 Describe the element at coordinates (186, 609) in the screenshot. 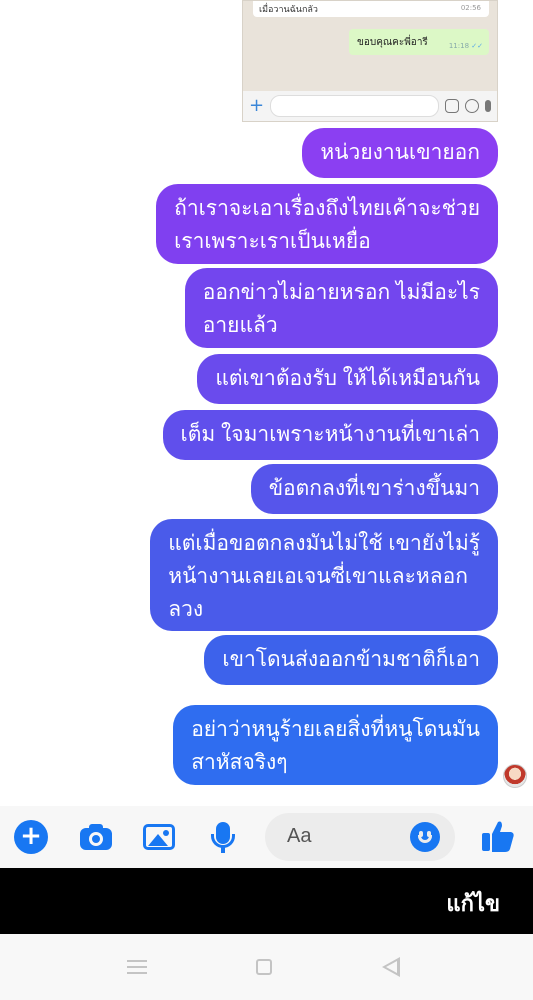

I see `message-line: ลวง` at that location.